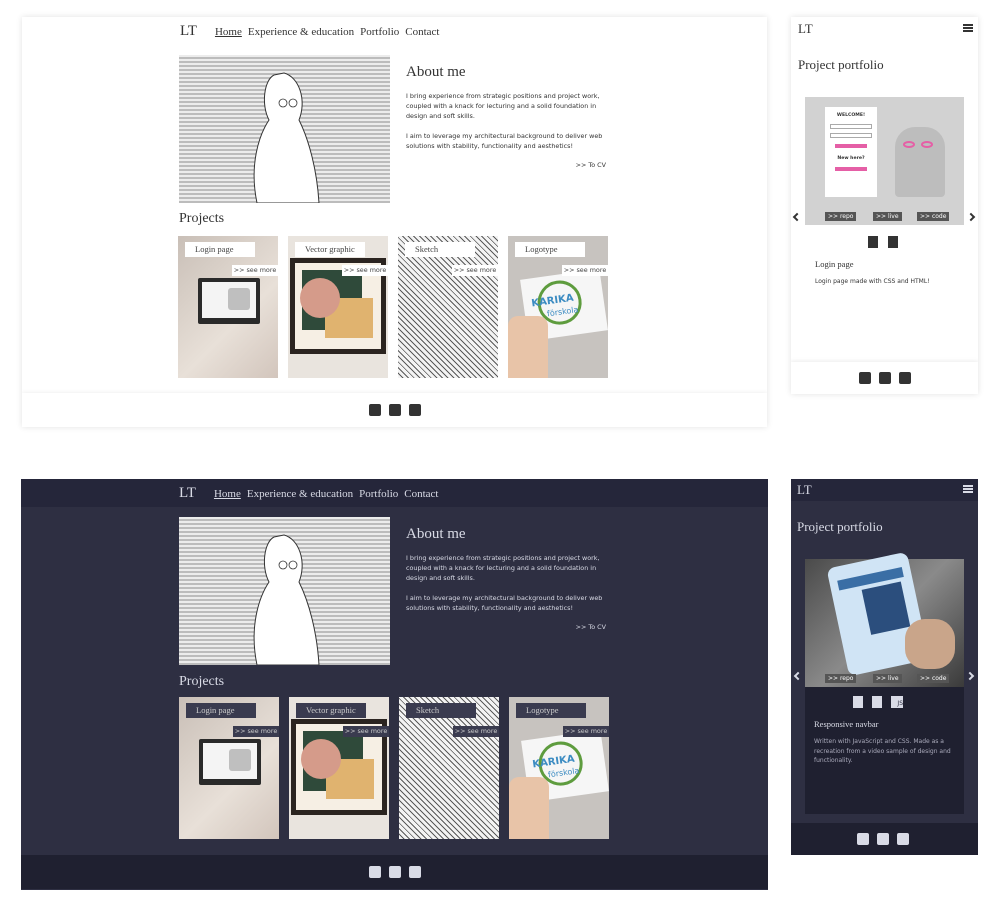  I want to click on project-name: Login page, so click(834, 264).